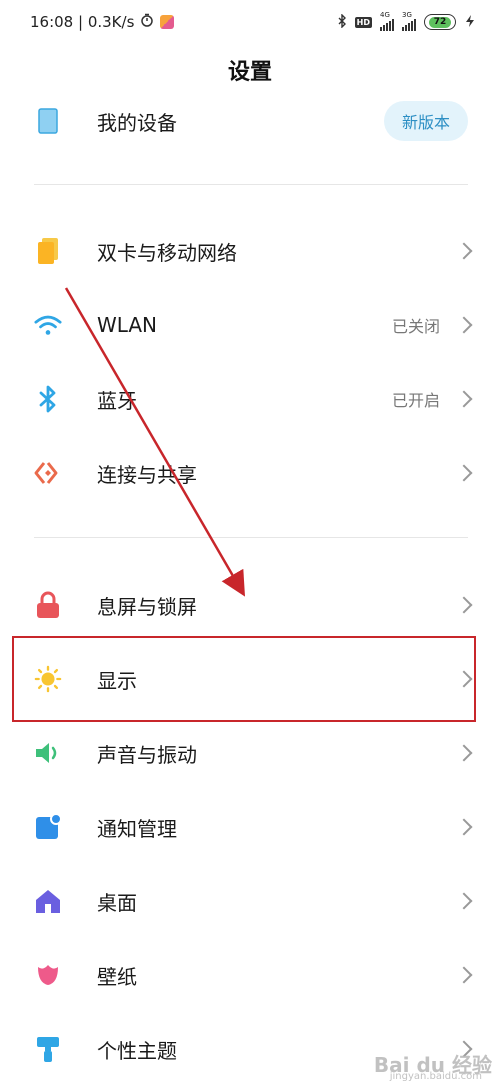  What do you see at coordinates (117, 902) in the screenshot?
I see `row-label: 桌面` at bounding box center [117, 902].